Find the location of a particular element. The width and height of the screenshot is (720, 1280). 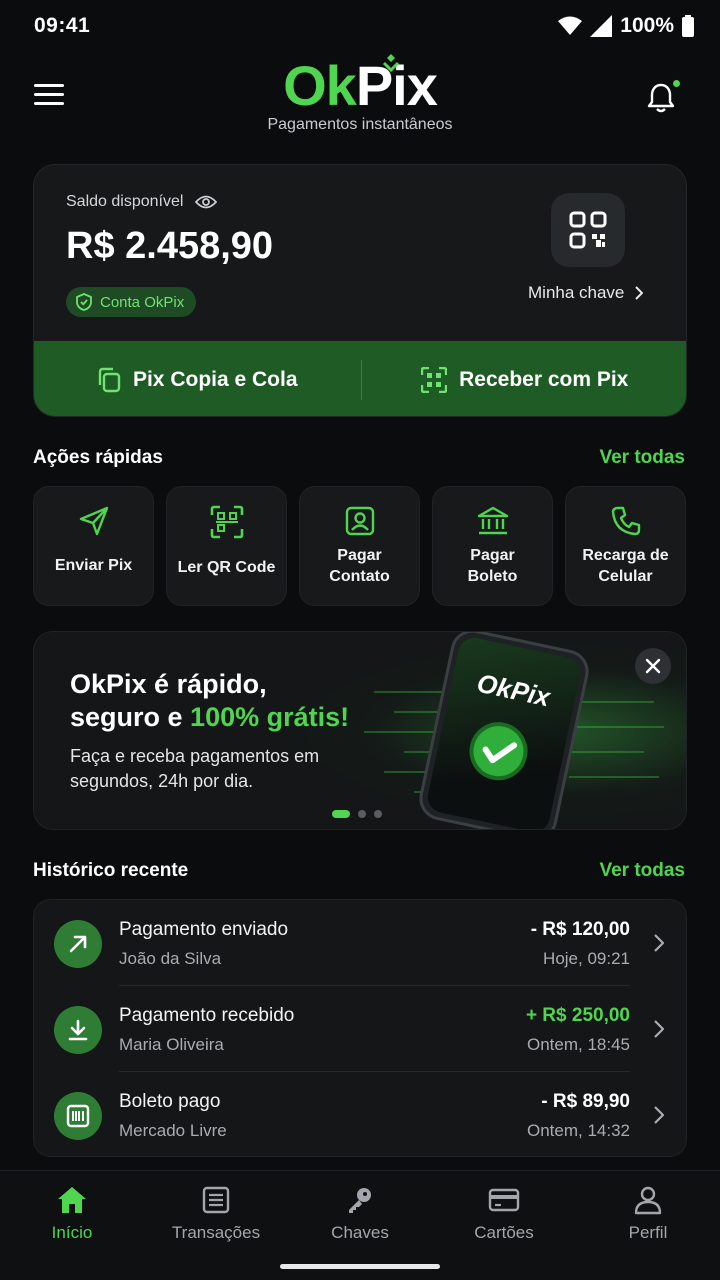

transaction-time: Hoje, 09:21 is located at coordinates (586, 958).